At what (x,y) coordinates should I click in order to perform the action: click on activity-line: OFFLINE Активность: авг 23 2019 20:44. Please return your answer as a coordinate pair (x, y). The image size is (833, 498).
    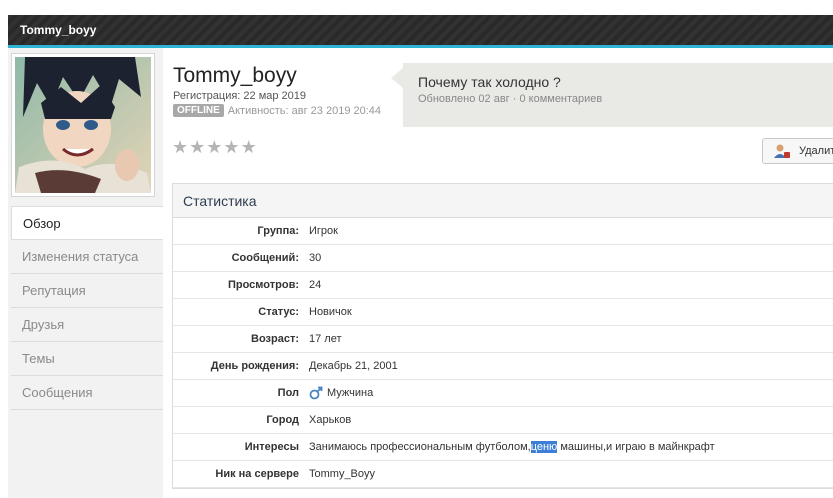
    Looking at the image, I should click on (277, 110).